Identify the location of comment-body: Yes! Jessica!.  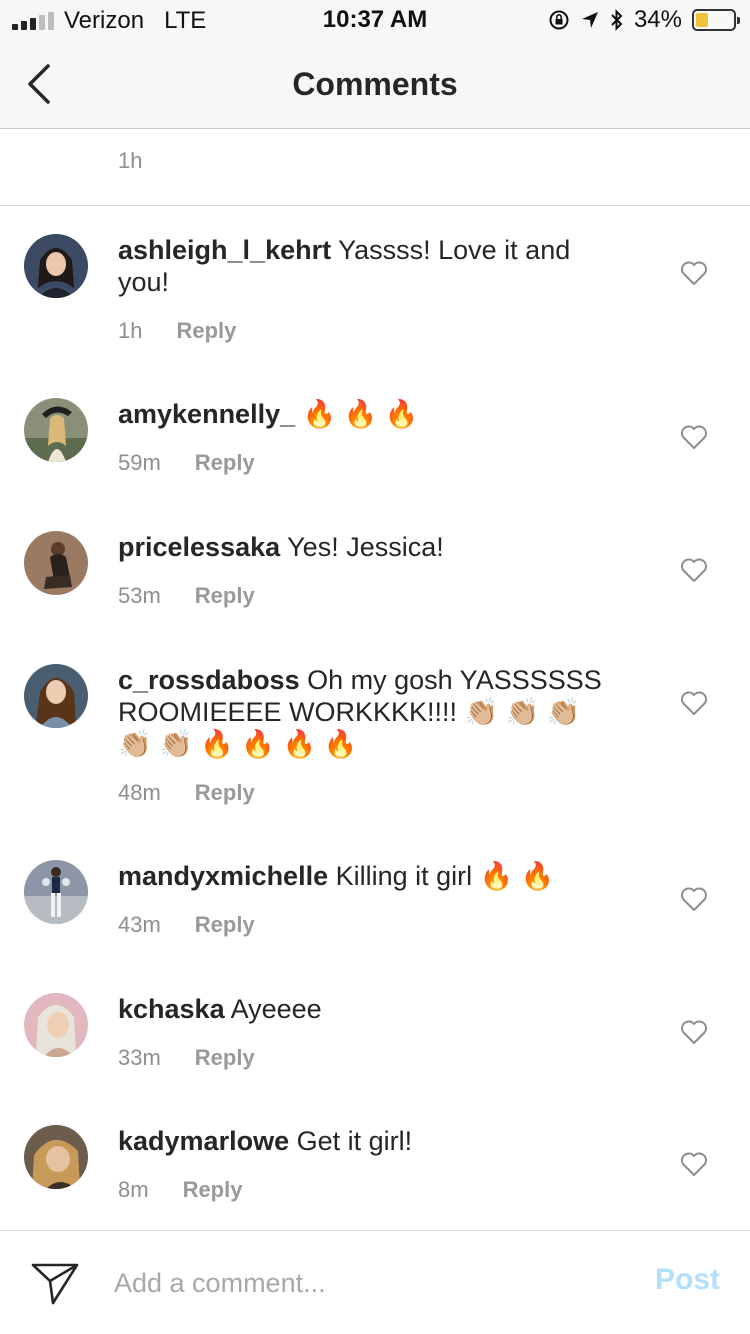
(365, 547).